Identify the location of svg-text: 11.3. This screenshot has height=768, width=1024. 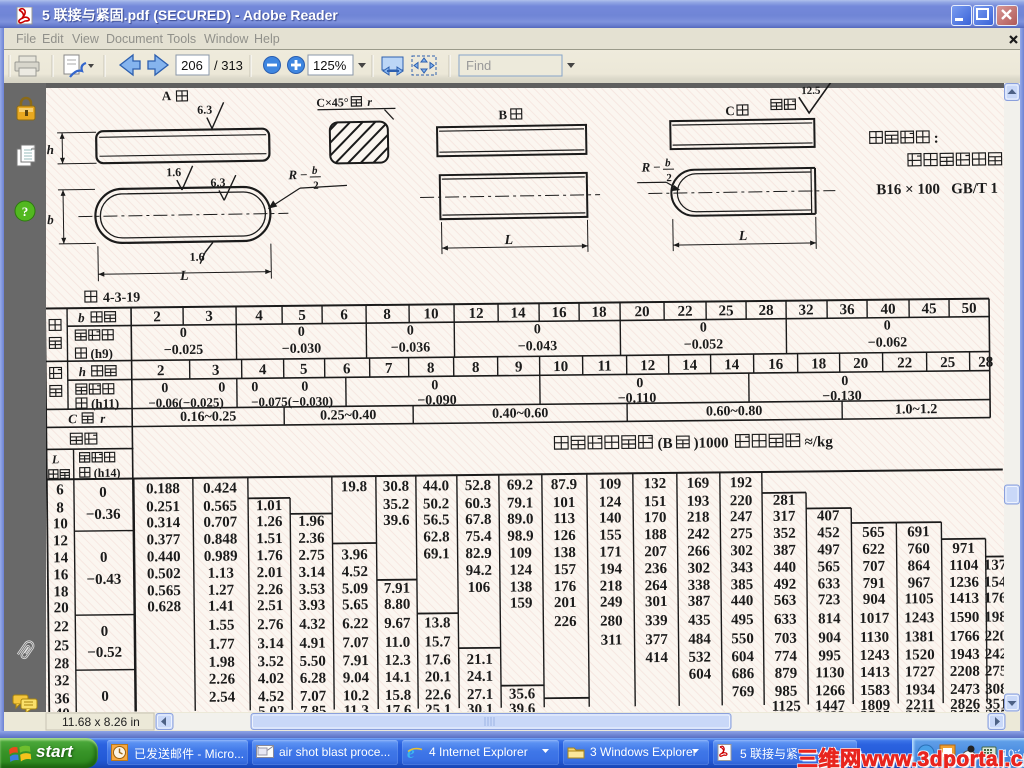
(356, 707).